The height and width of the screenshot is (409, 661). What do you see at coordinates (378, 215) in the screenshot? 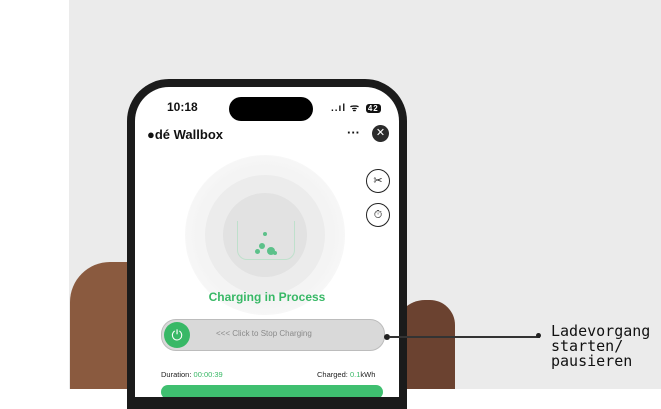
I see `timer-button: ⏱` at bounding box center [378, 215].